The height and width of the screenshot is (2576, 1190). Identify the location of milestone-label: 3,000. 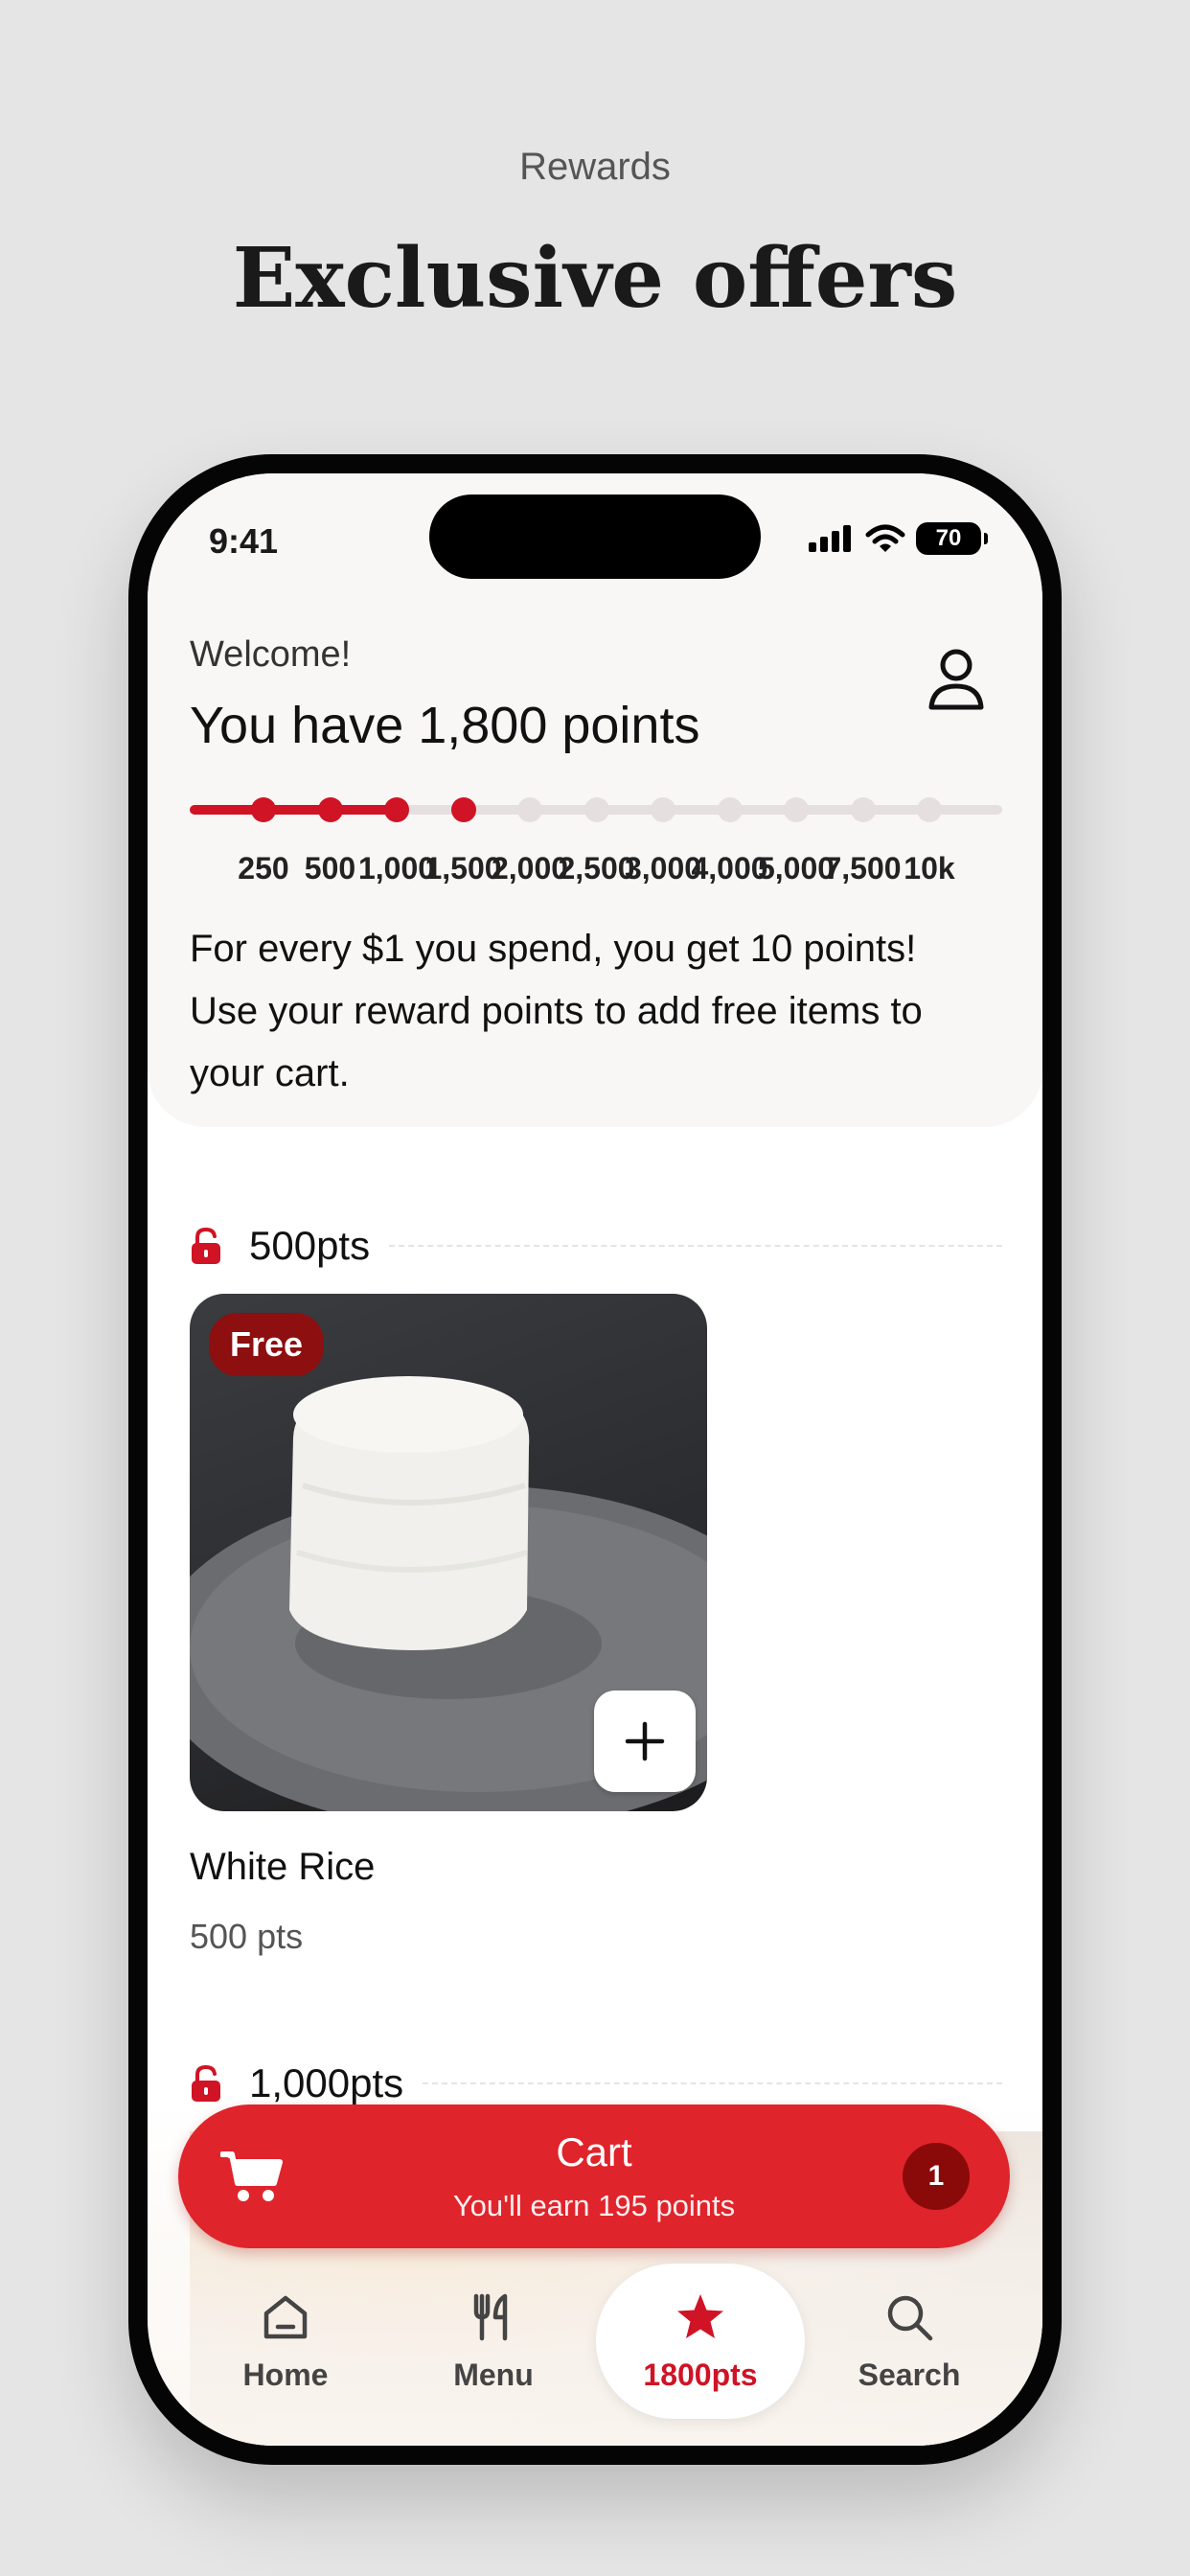
(663, 868).